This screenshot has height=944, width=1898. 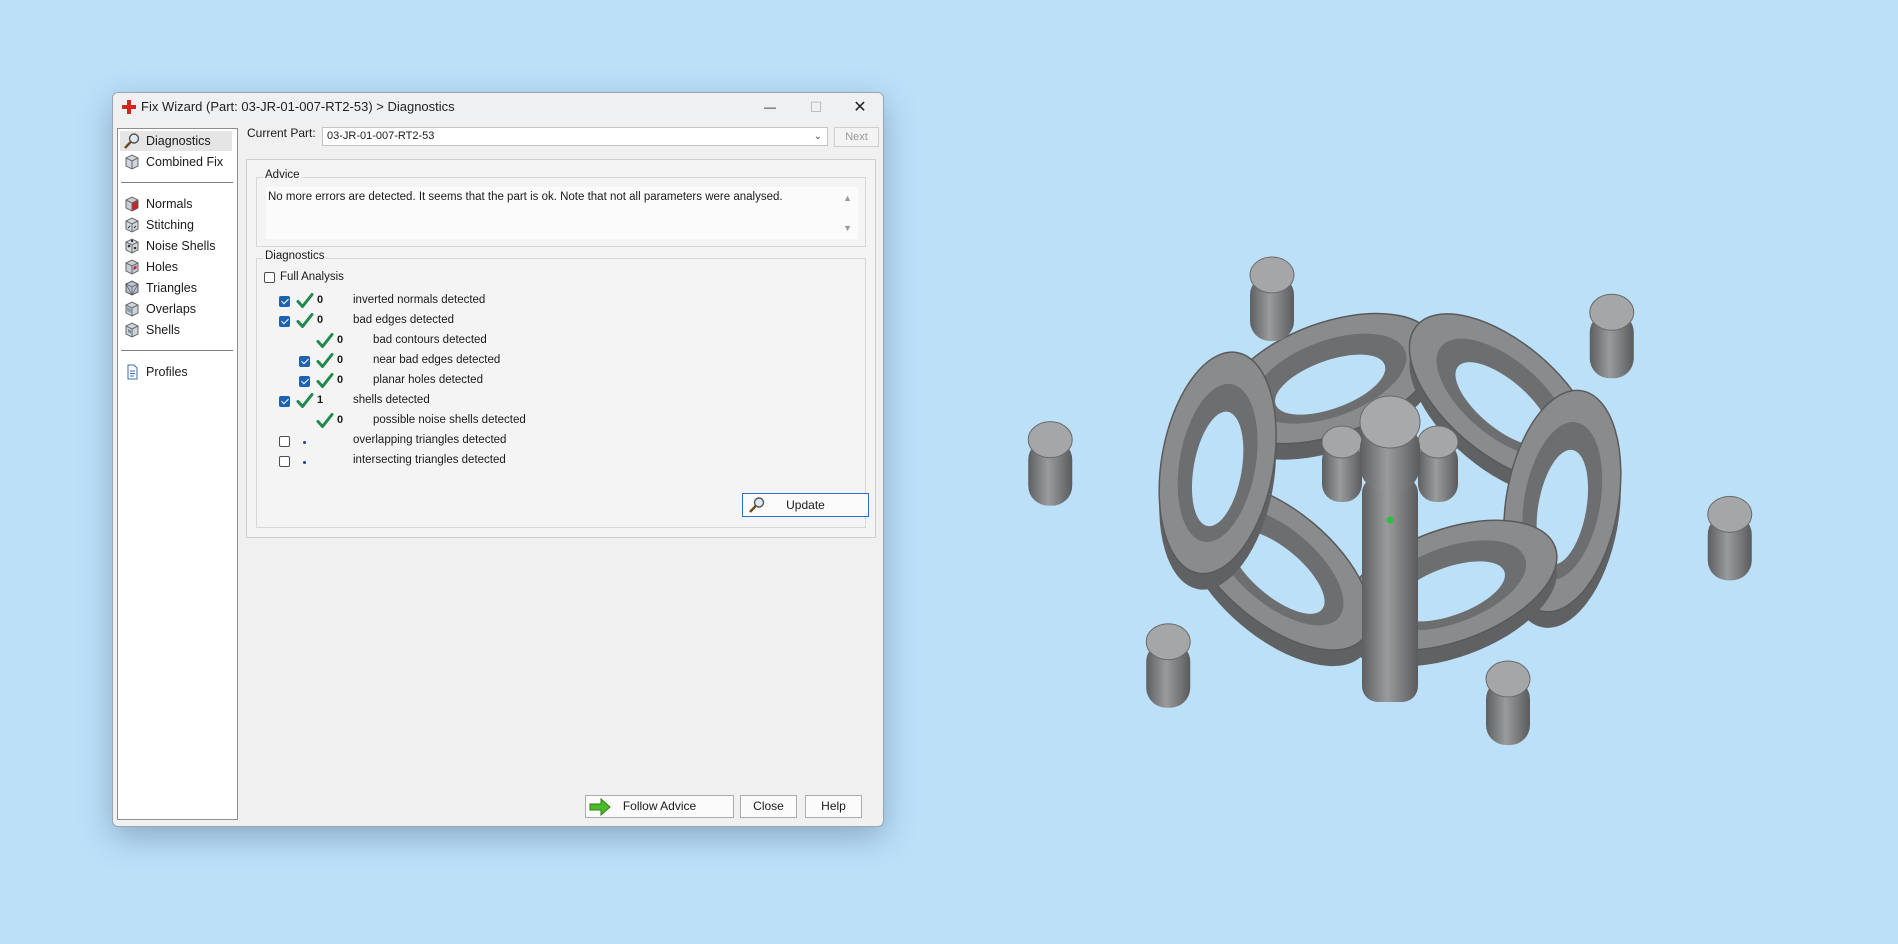 I want to click on sidebar-item-label: Holes, so click(x=162, y=267).